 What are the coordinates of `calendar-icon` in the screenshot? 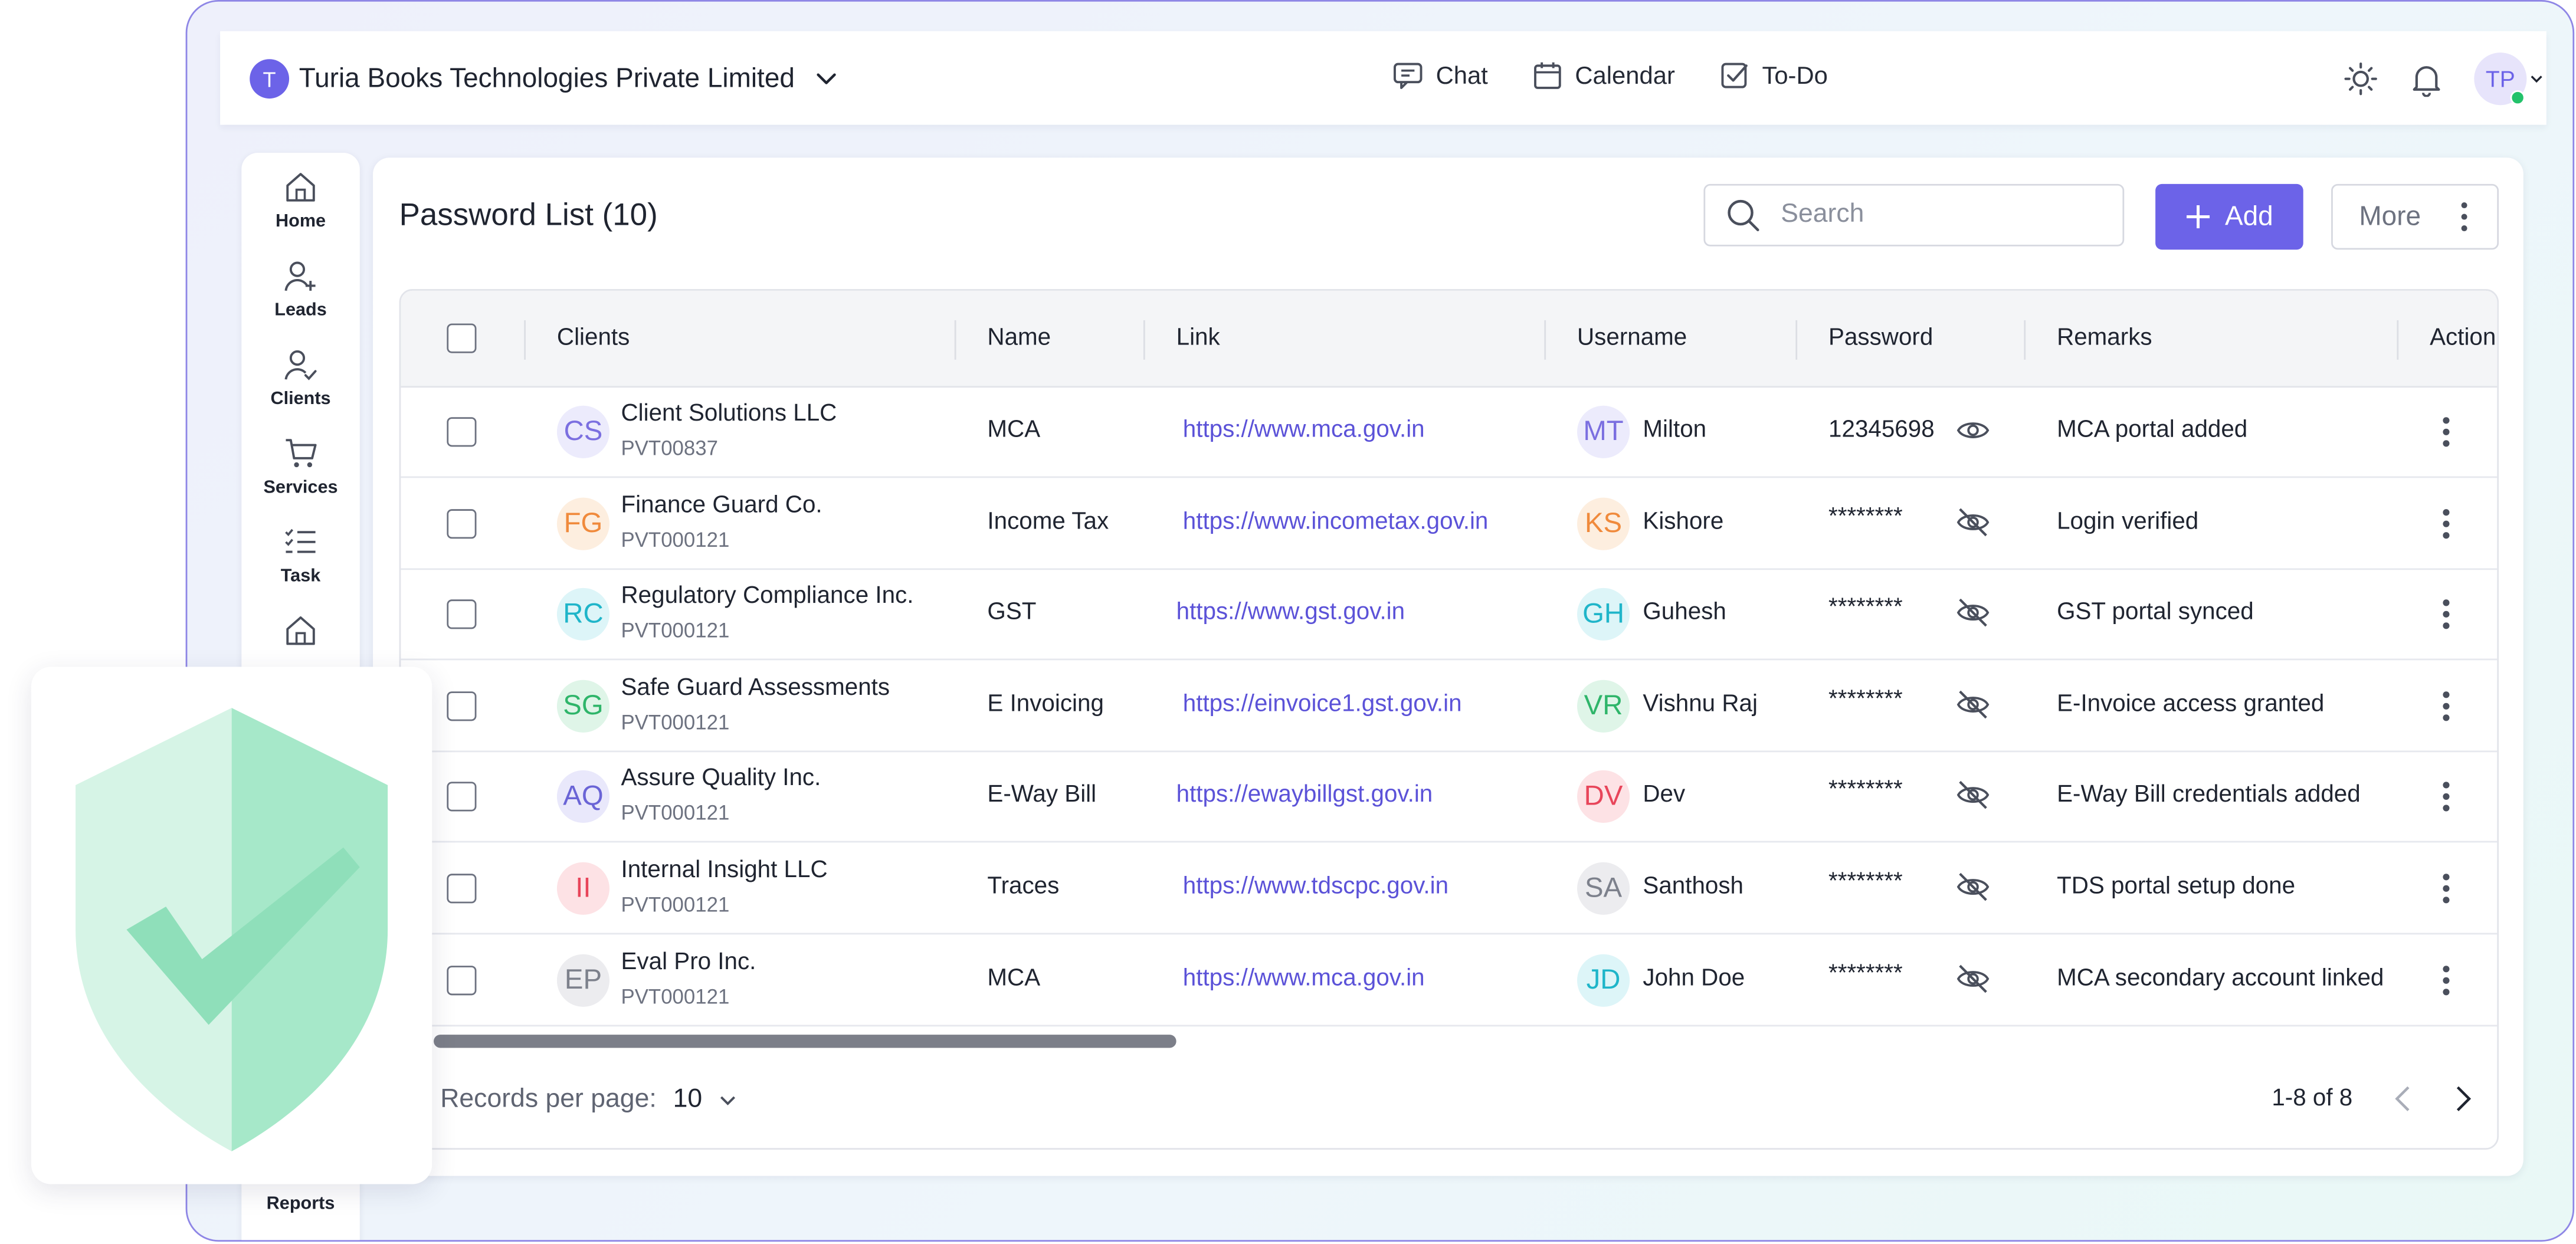 It's located at (1547, 75).